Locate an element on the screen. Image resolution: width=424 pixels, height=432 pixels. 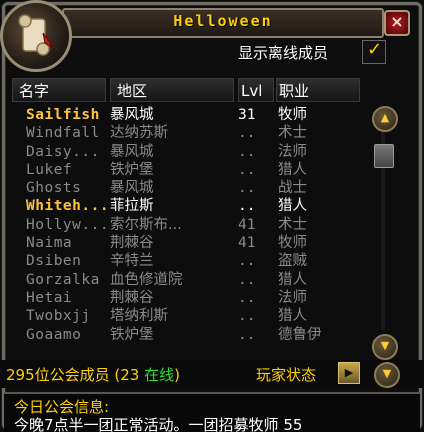
member-name: Ghosts is located at coordinates (54, 188).